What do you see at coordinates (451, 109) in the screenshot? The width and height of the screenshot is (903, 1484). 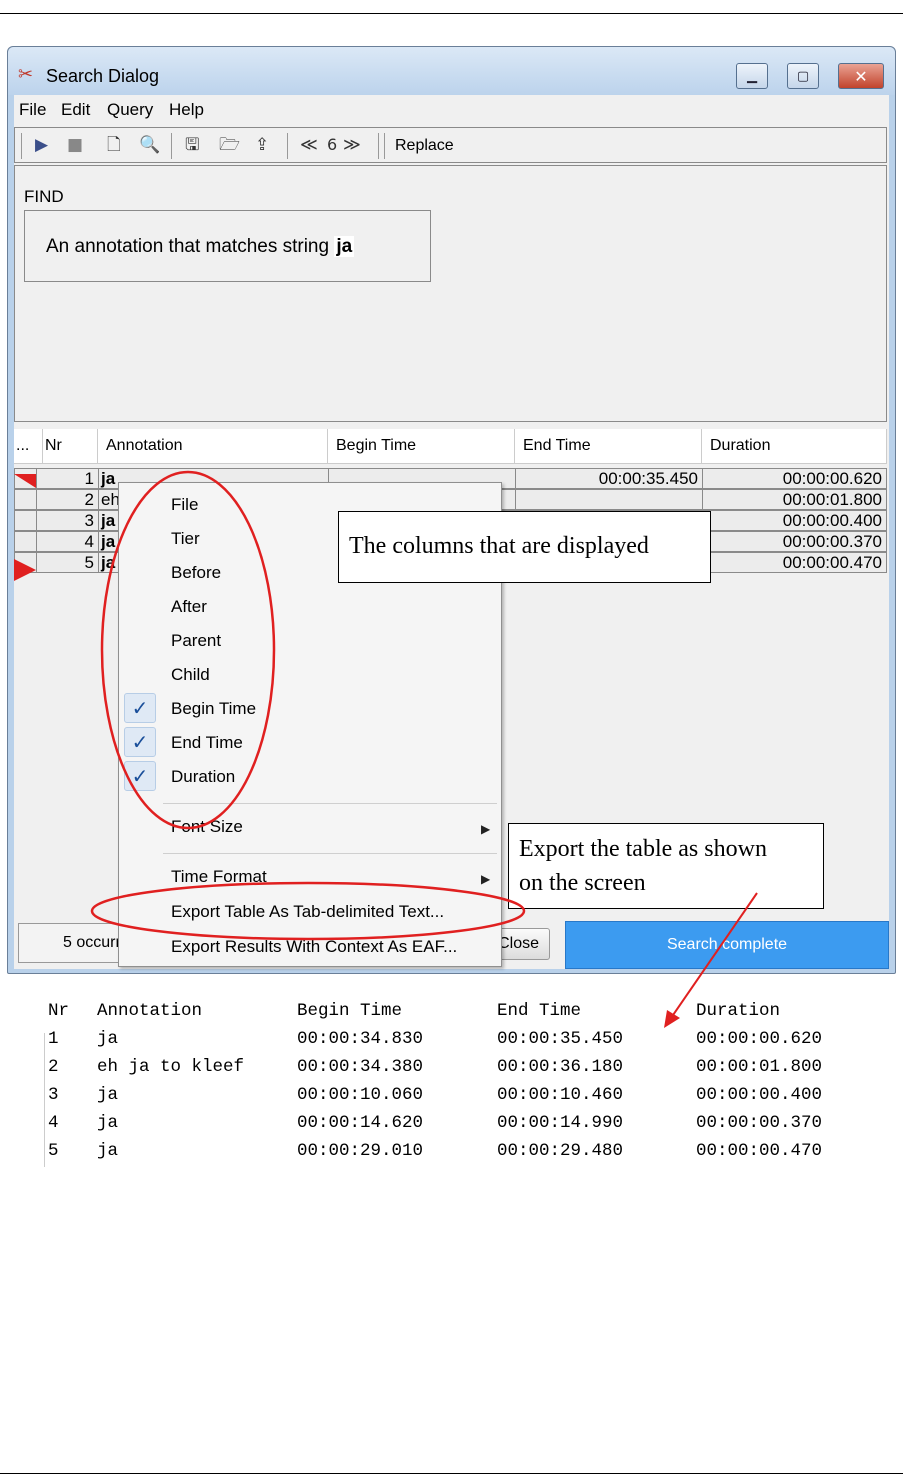 I see `menu-bar: File Edit Query Help` at bounding box center [451, 109].